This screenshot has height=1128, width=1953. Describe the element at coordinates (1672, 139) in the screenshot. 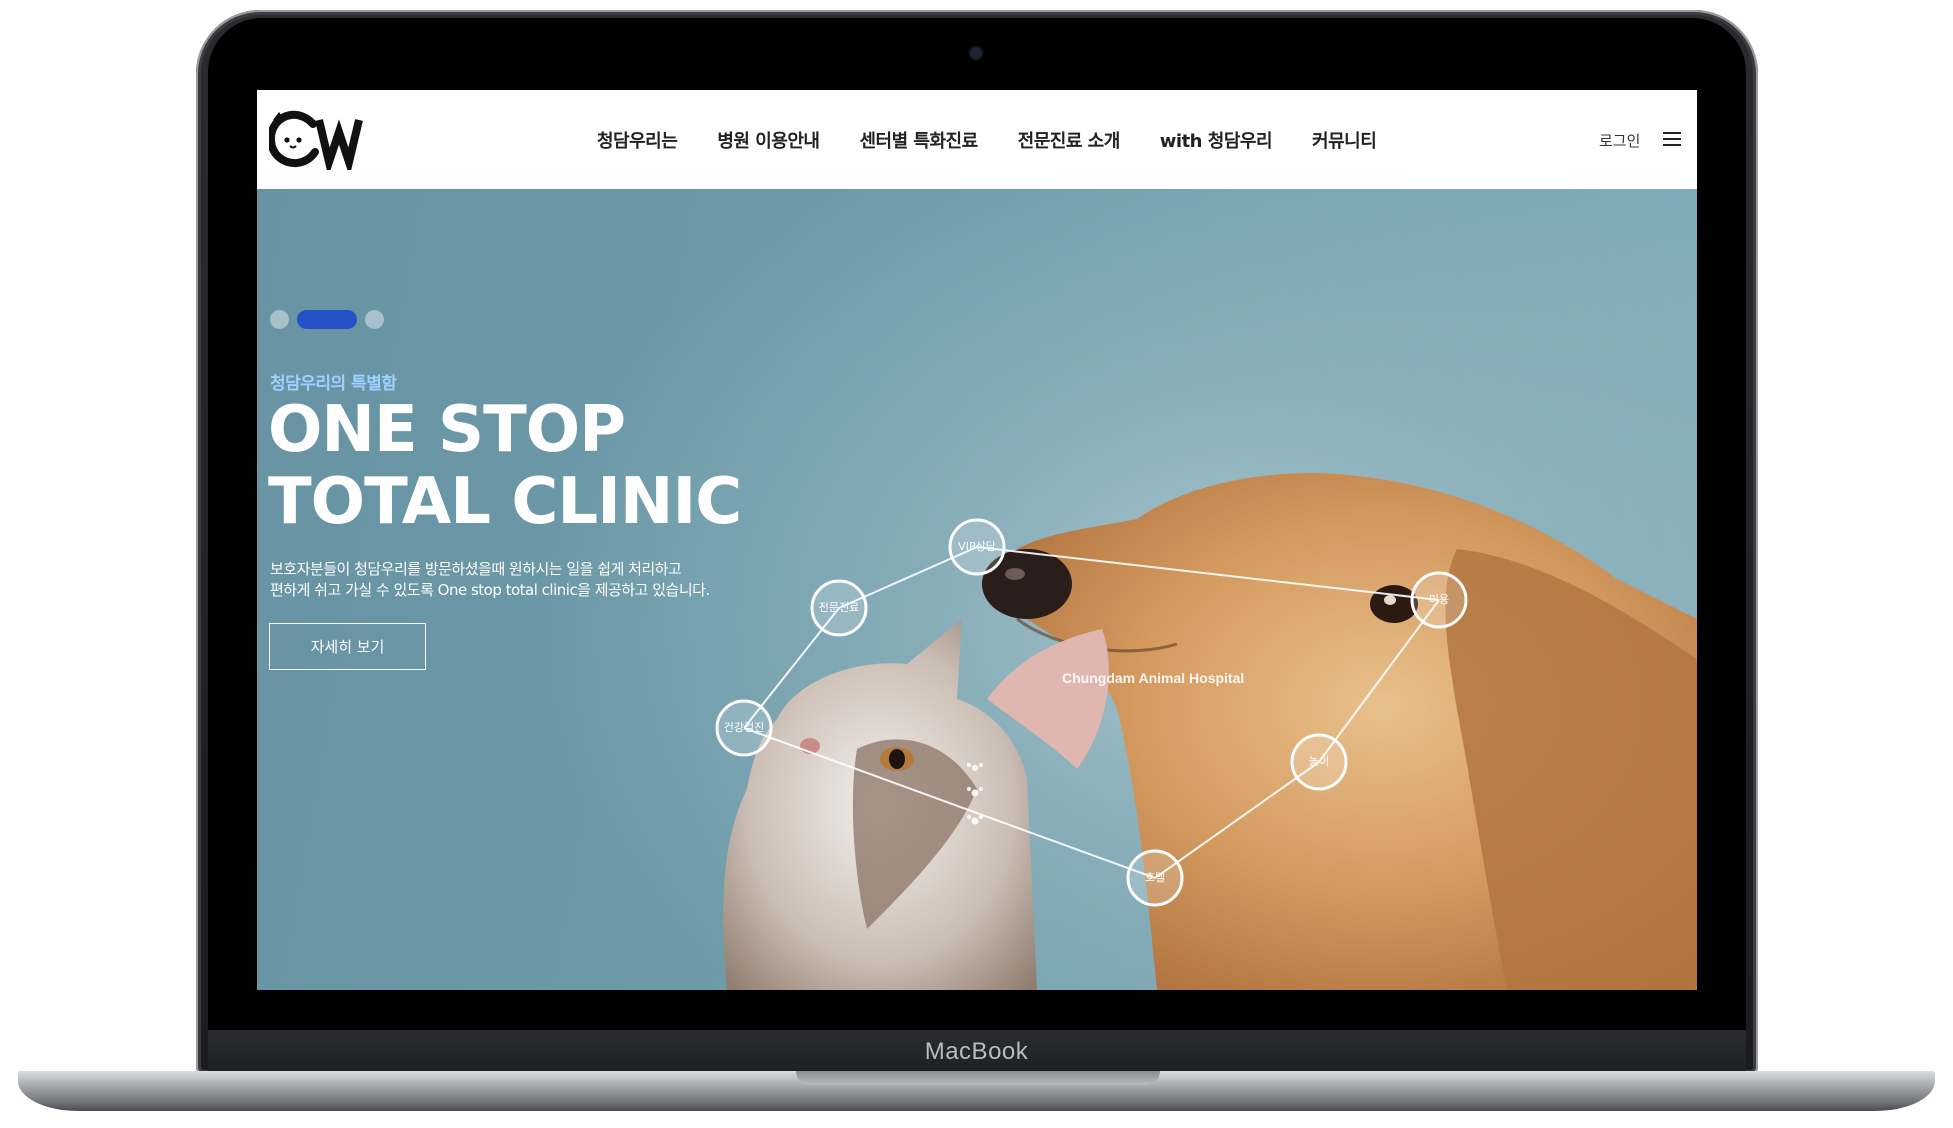

I see `hamburger-menu-icon` at that location.